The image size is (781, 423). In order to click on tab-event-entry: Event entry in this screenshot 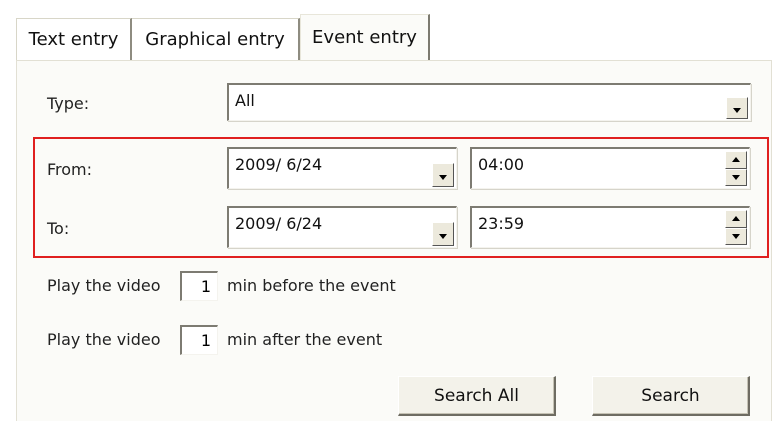, I will do `click(365, 37)`.